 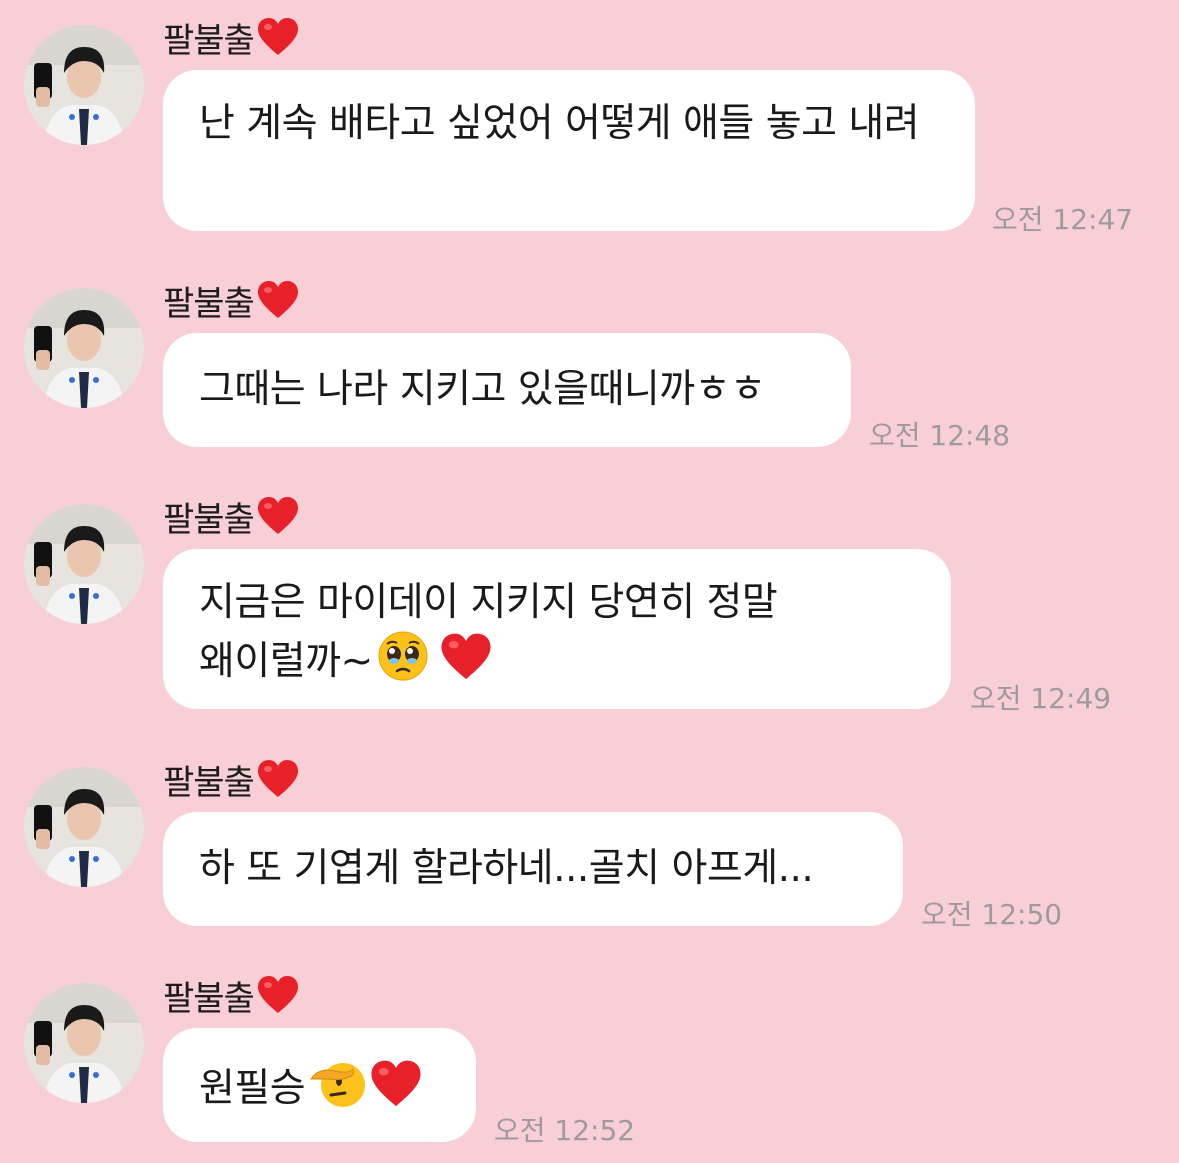 What do you see at coordinates (1063, 219) in the screenshot?
I see `message-timestamp: 오전 12:47` at bounding box center [1063, 219].